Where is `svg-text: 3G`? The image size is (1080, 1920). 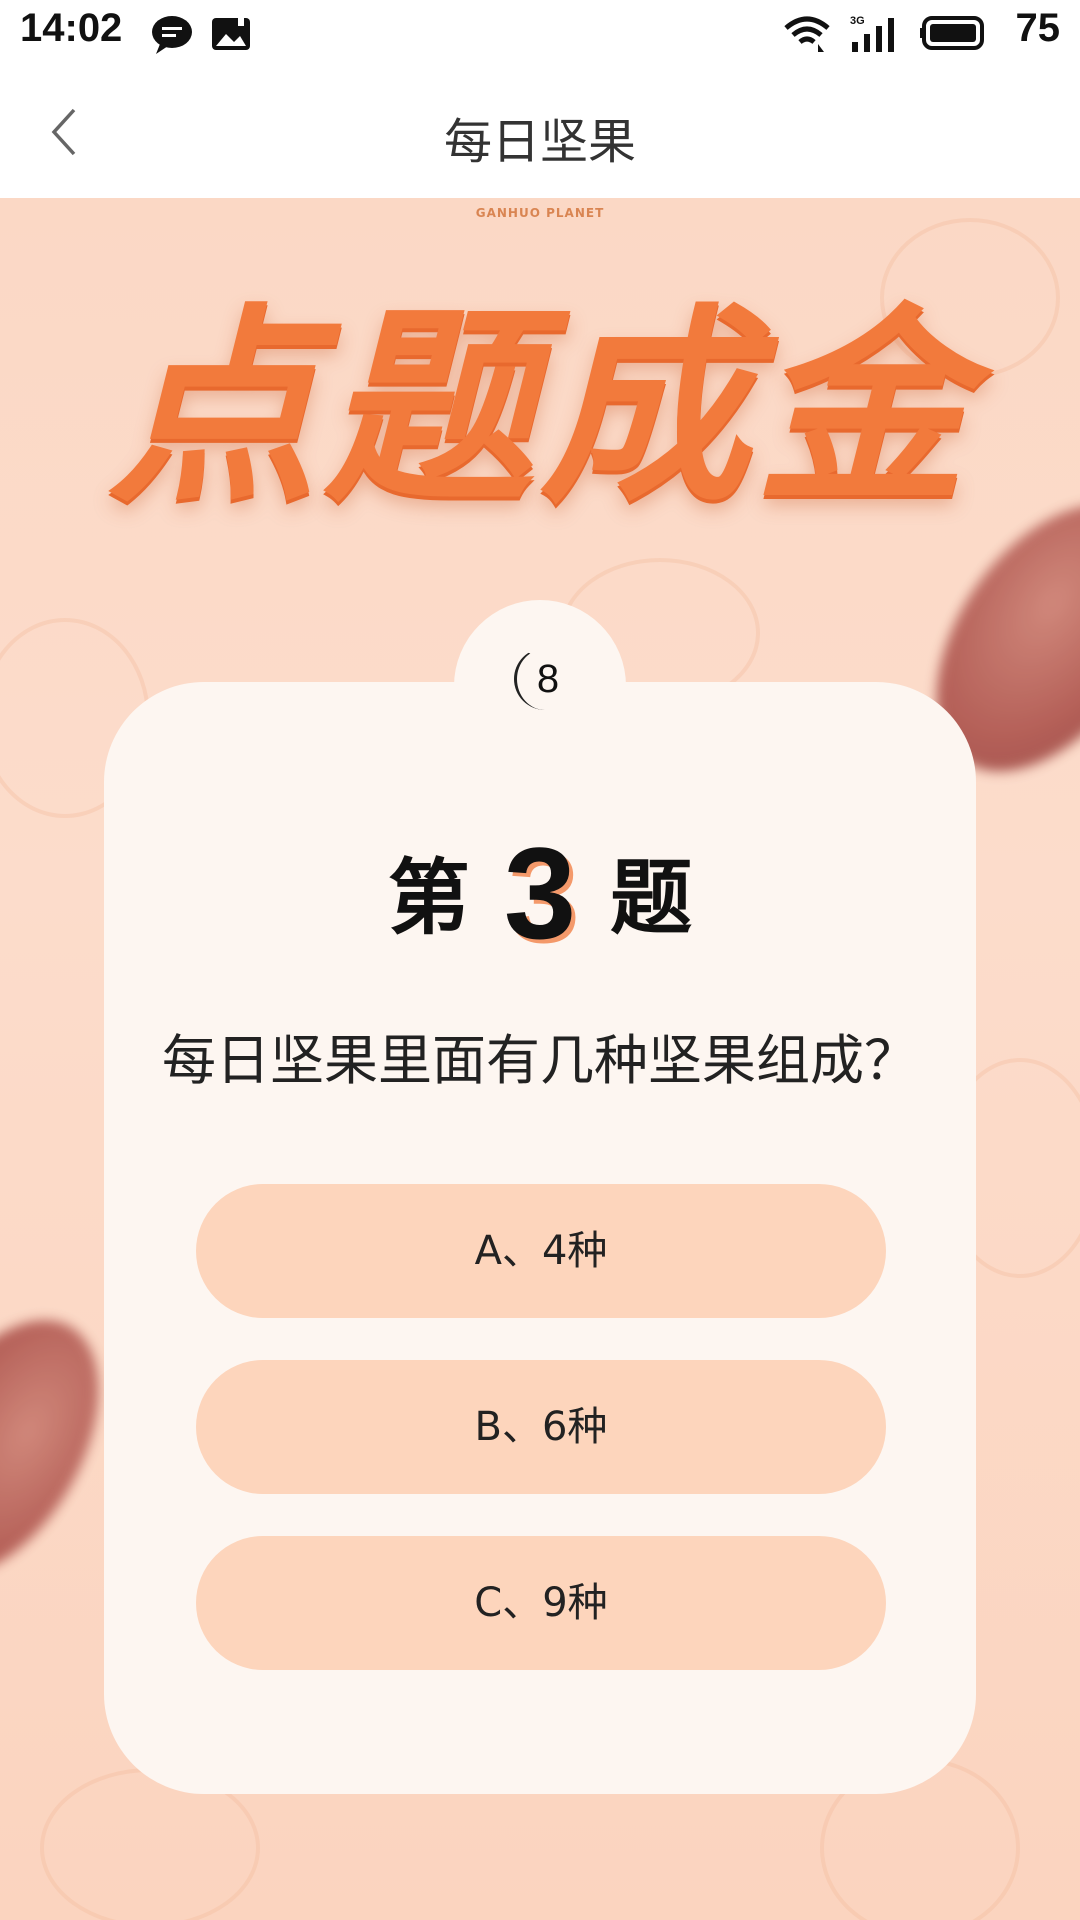
svg-text: 3G is located at coordinates (857, 21).